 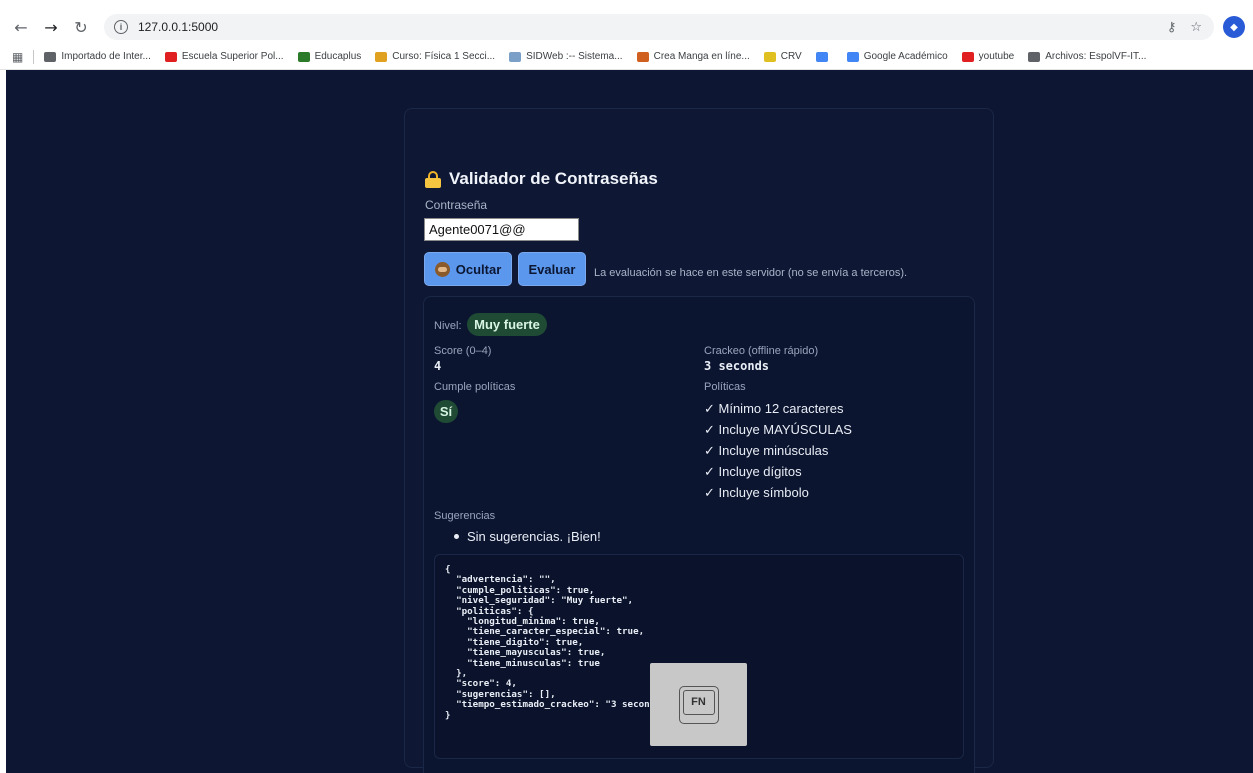 I want to click on fn-key-overlay: FN, so click(x=698, y=704).